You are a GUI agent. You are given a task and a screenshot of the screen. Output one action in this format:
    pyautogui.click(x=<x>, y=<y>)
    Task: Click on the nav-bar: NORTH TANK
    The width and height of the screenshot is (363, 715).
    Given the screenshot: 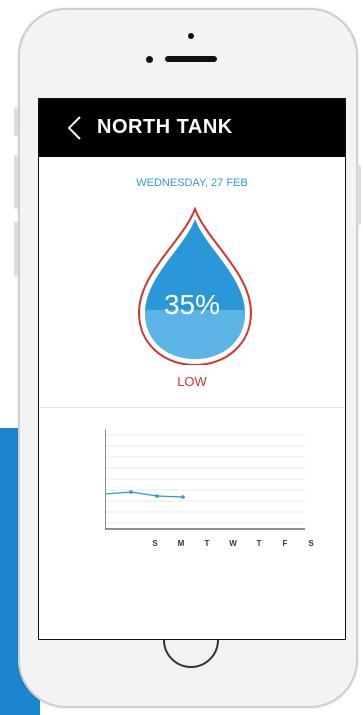 What is the action you would take?
    pyautogui.click(x=192, y=128)
    